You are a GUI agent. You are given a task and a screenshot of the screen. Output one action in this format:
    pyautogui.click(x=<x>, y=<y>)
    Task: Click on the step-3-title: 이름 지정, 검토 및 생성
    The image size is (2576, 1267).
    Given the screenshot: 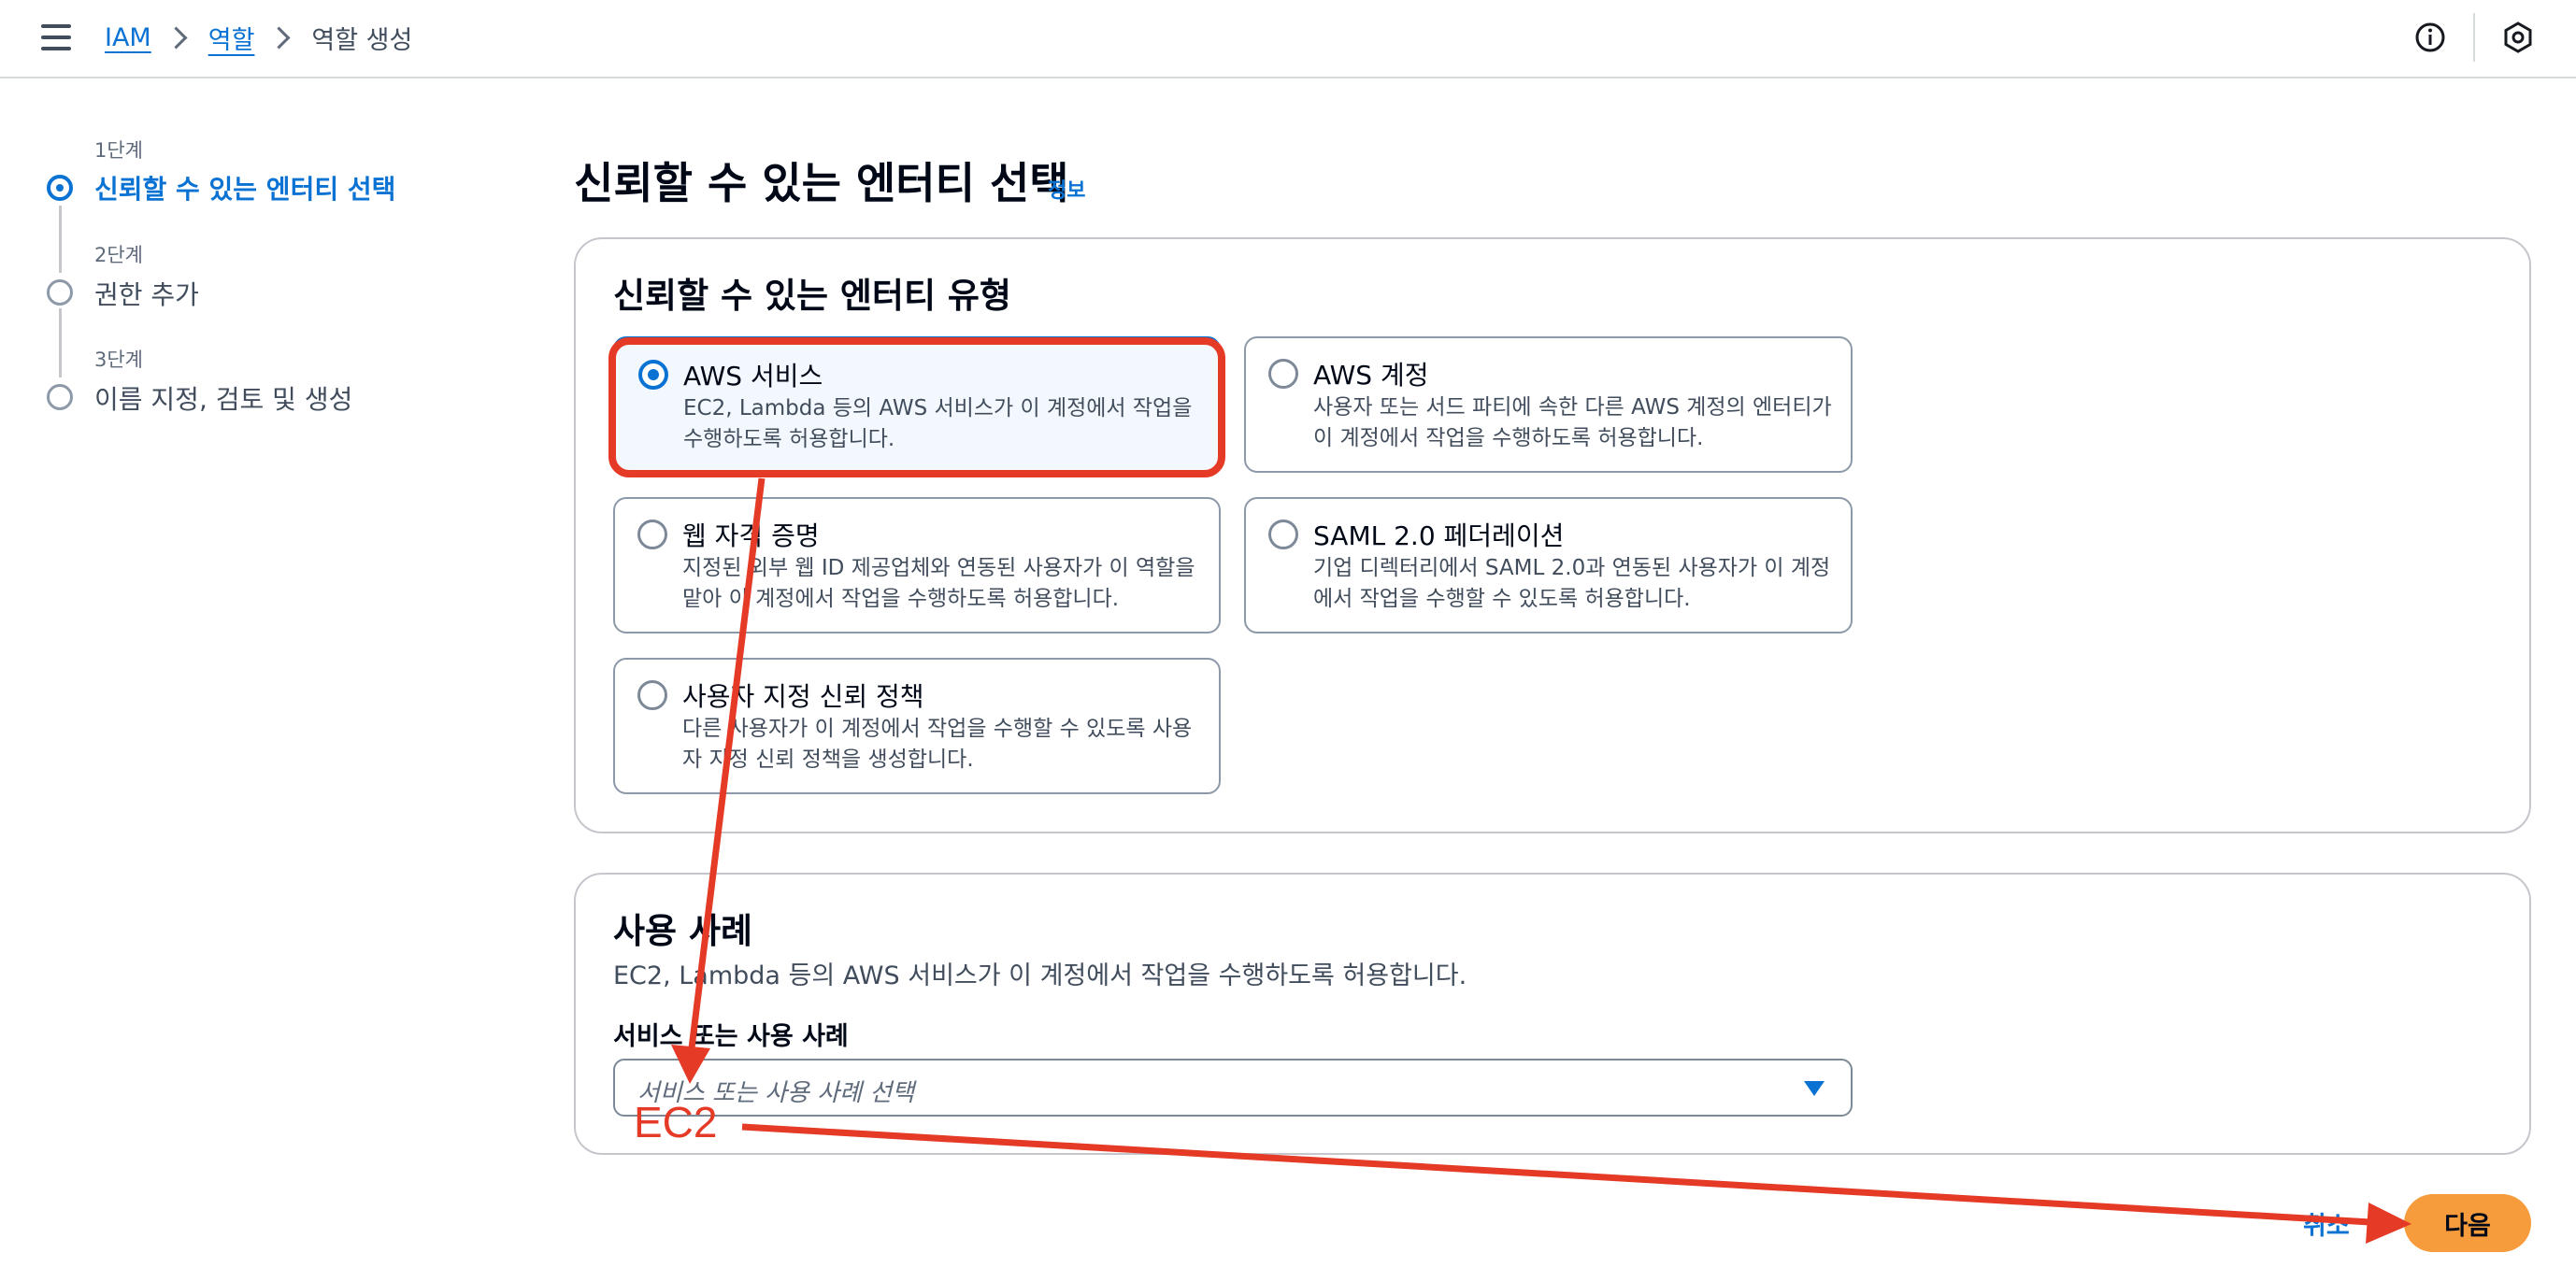 What is the action you would take?
    pyautogui.click(x=223, y=399)
    